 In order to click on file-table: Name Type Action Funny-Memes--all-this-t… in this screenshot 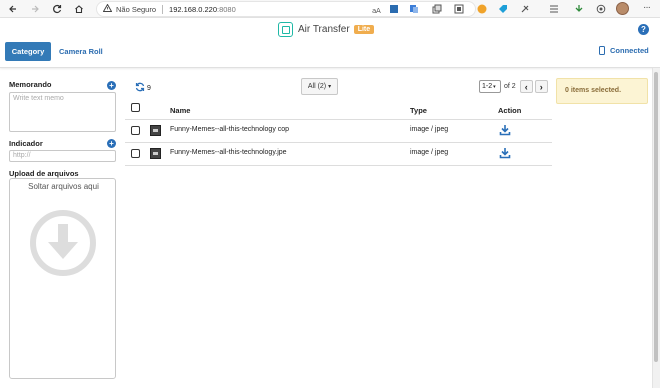, I will do `click(338, 133)`.